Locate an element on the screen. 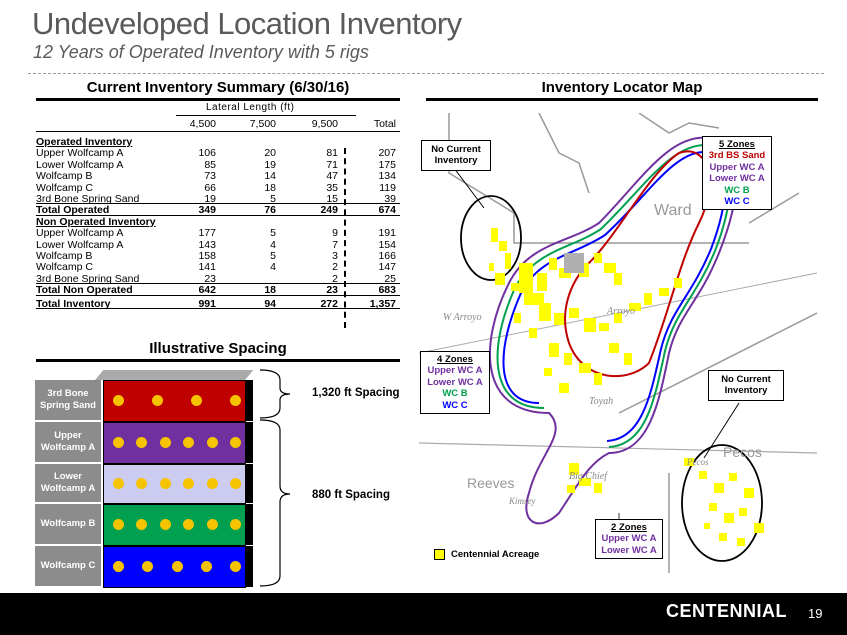  table-cell: 166 is located at coordinates (387, 256).